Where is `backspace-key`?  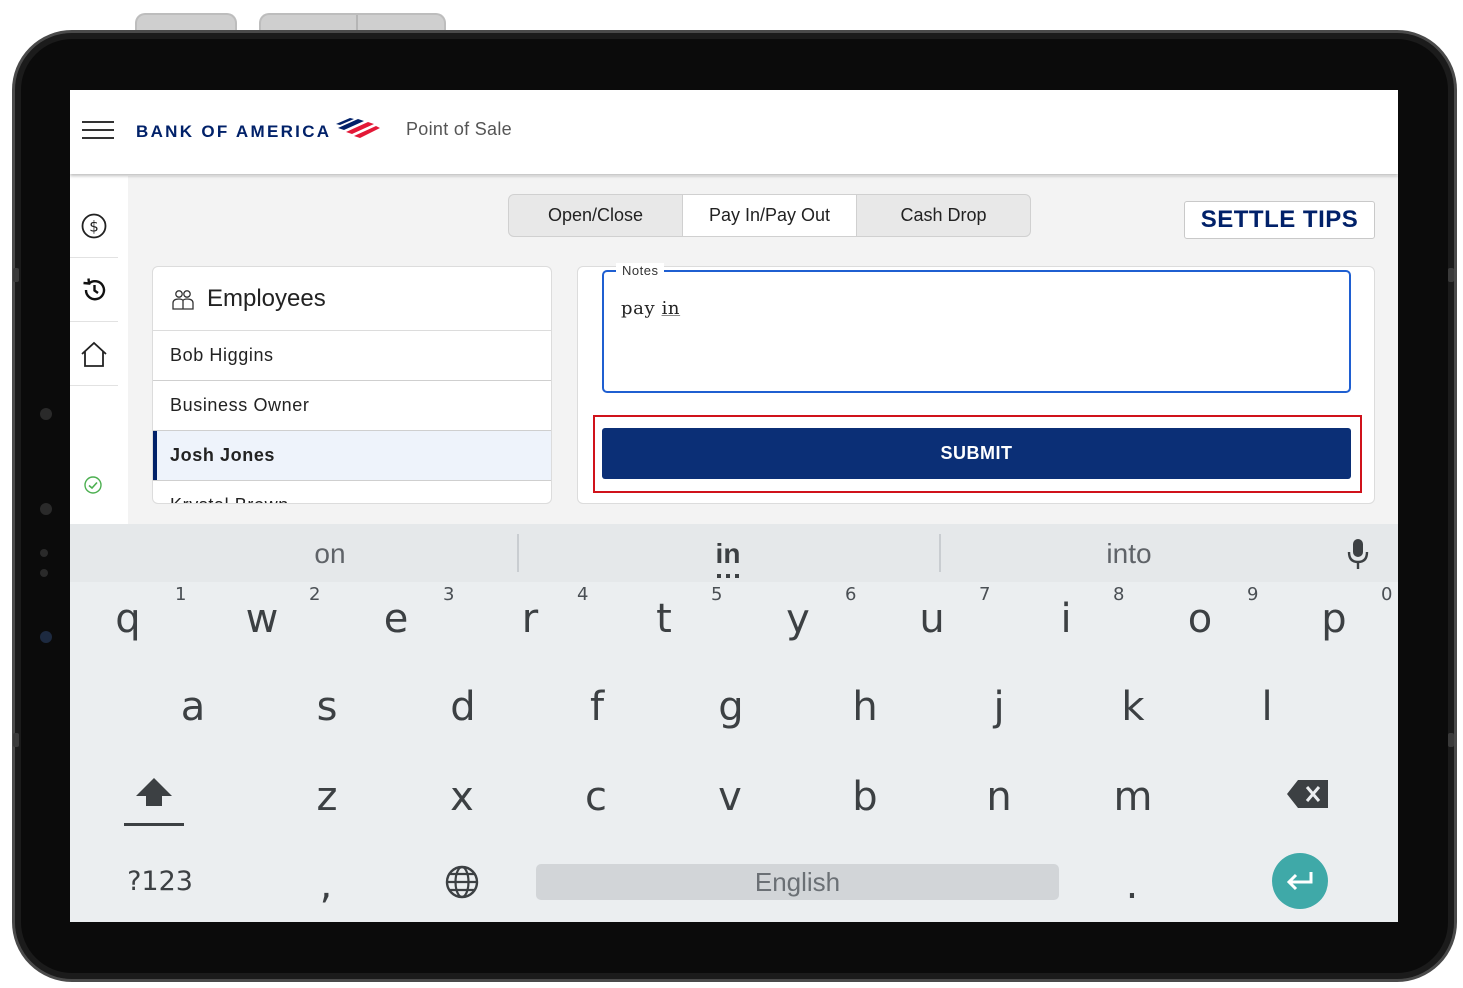 backspace-key is located at coordinates (1308, 794).